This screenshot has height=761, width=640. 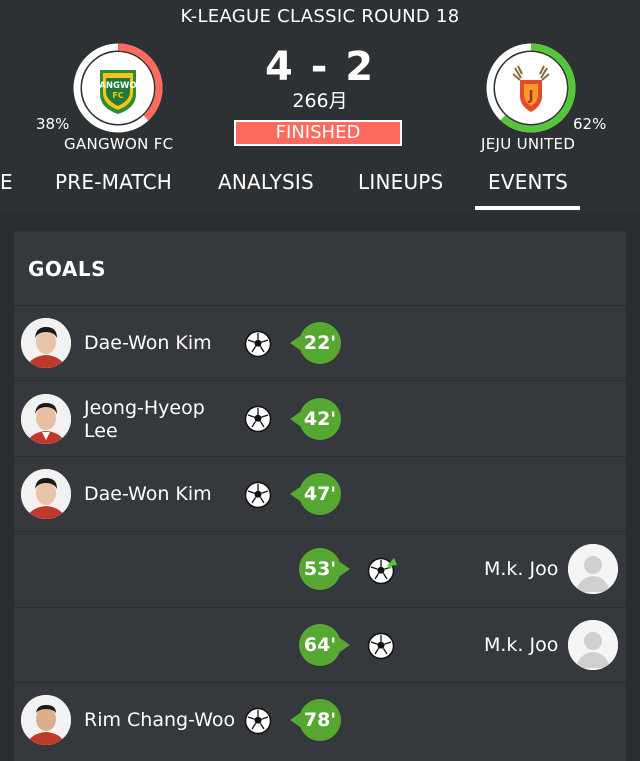 What do you see at coordinates (531, 96) in the screenshot?
I see `svg-text: J` at bounding box center [531, 96].